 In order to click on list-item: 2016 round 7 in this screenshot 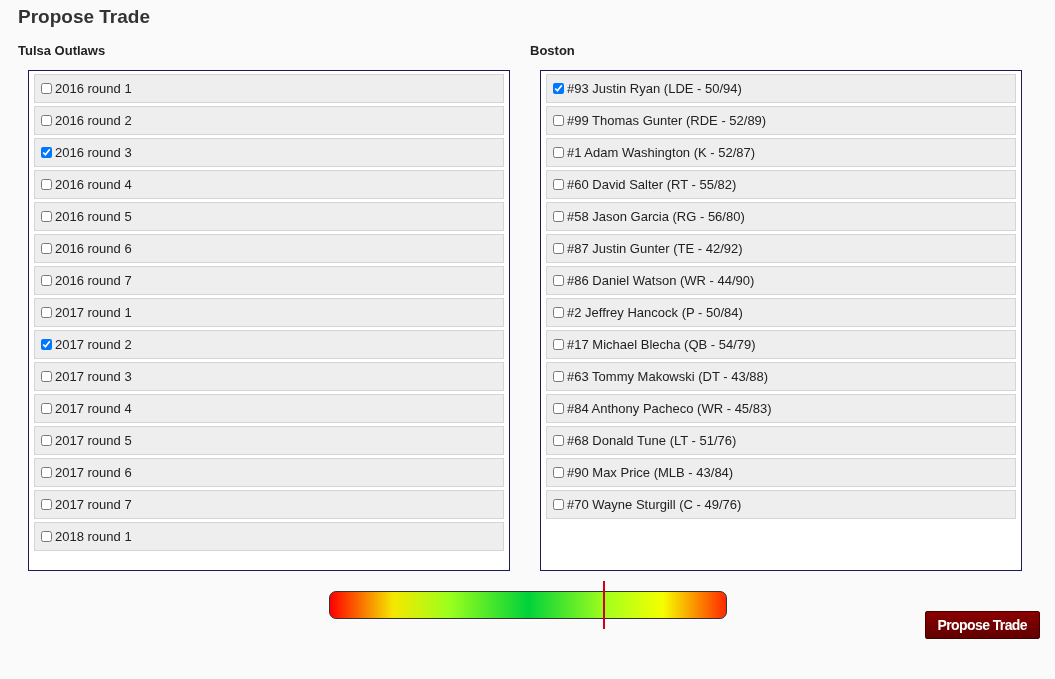, I will do `click(269, 280)`.